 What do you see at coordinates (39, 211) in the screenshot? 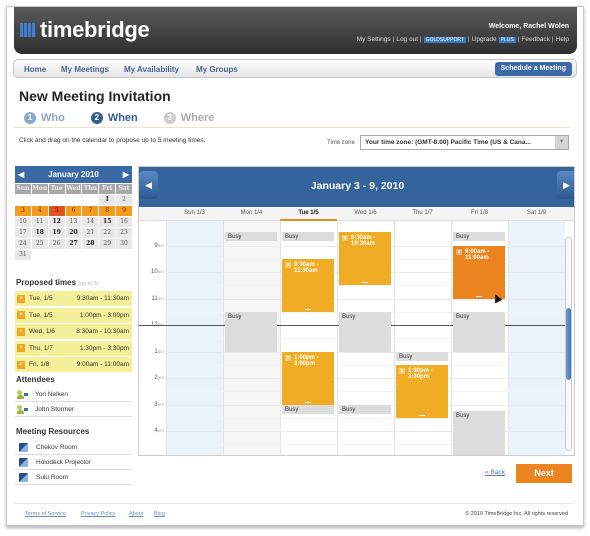
I see `mini-calendar-day: 4` at bounding box center [39, 211].